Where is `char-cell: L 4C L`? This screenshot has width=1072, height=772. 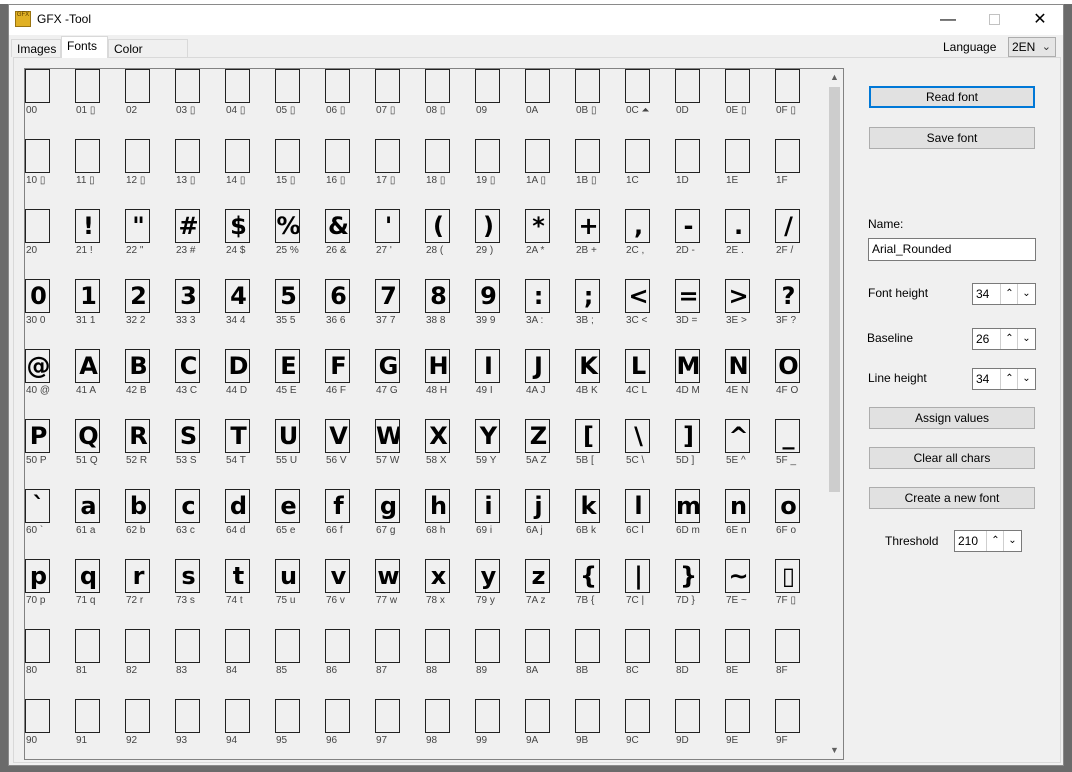
char-cell: L 4C L is located at coordinates (649, 377).